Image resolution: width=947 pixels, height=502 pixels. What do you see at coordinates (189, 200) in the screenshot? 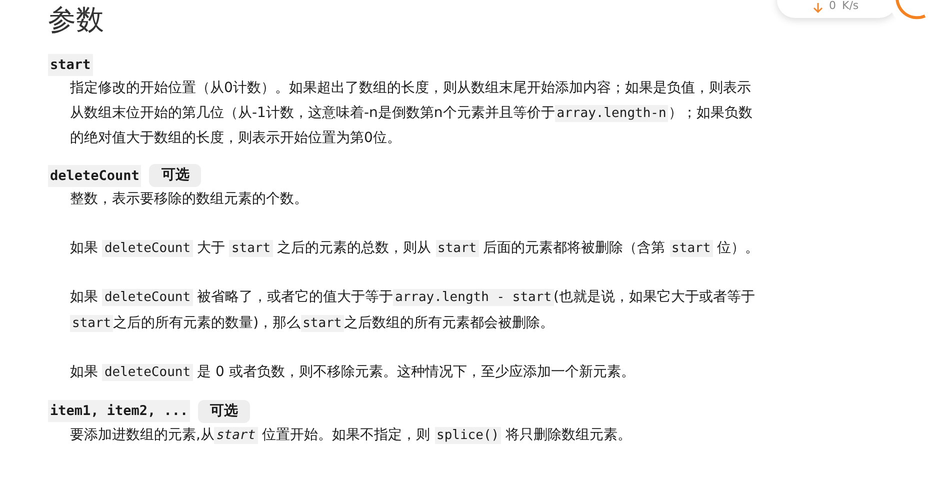
I see `parameter-description: 整数，表示要移除的数组元素的个数。` at bounding box center [189, 200].